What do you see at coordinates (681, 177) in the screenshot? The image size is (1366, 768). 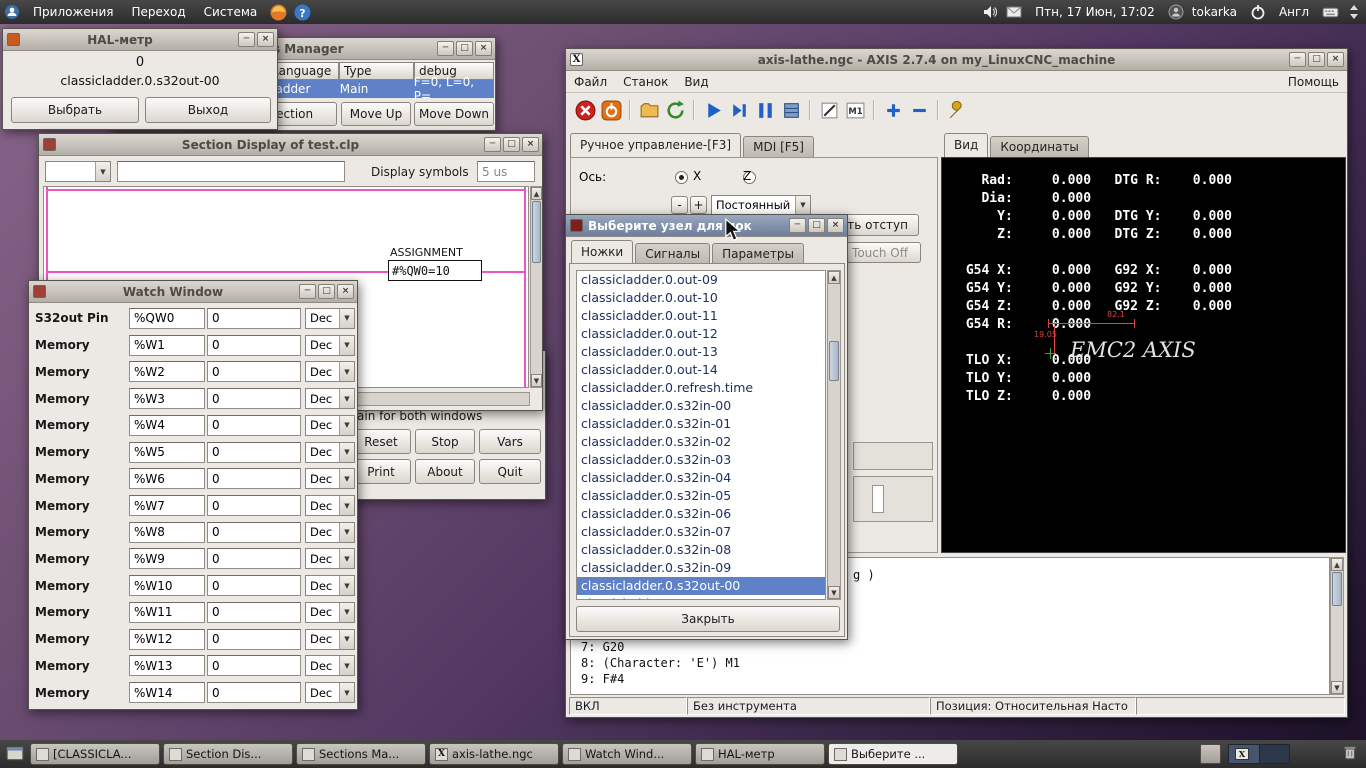 I see `axis-x-radio` at bounding box center [681, 177].